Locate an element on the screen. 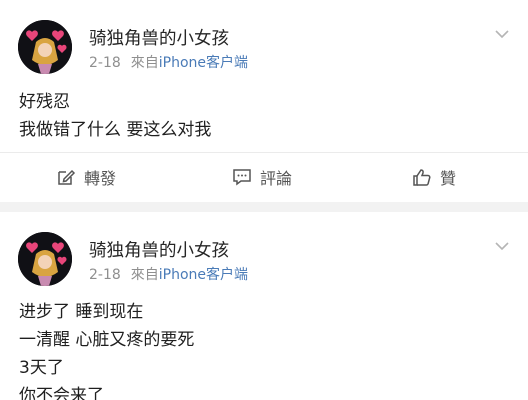 This screenshot has width=528, height=400. repost-button: 轉發 is located at coordinates (86, 177).